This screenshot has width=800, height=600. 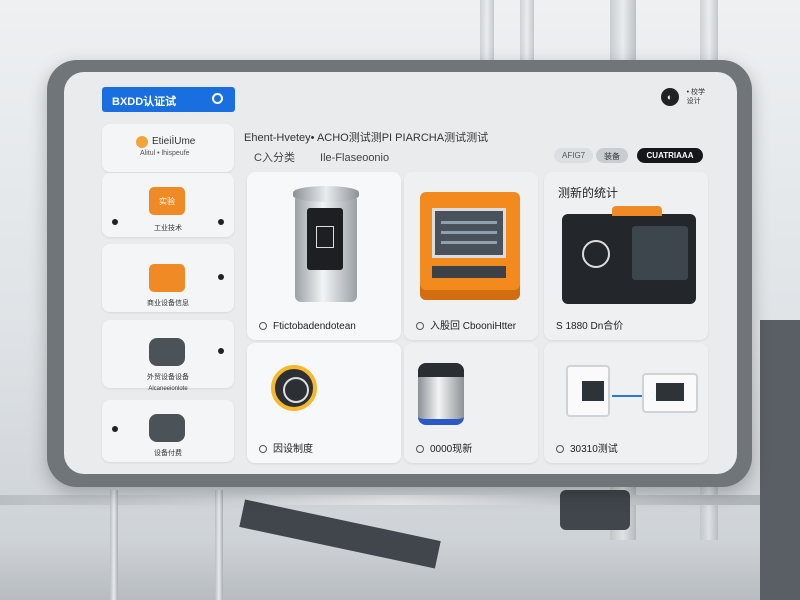 I want to click on filter-chip-2: 装备, so click(x=612, y=155).